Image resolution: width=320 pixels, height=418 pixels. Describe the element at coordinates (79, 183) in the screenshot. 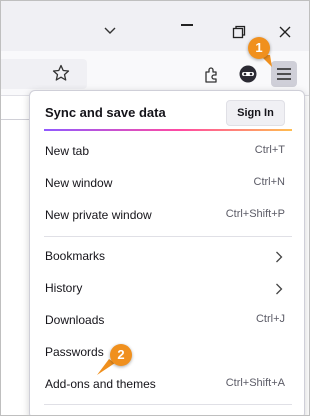

I see `menu-item-label: New window` at that location.